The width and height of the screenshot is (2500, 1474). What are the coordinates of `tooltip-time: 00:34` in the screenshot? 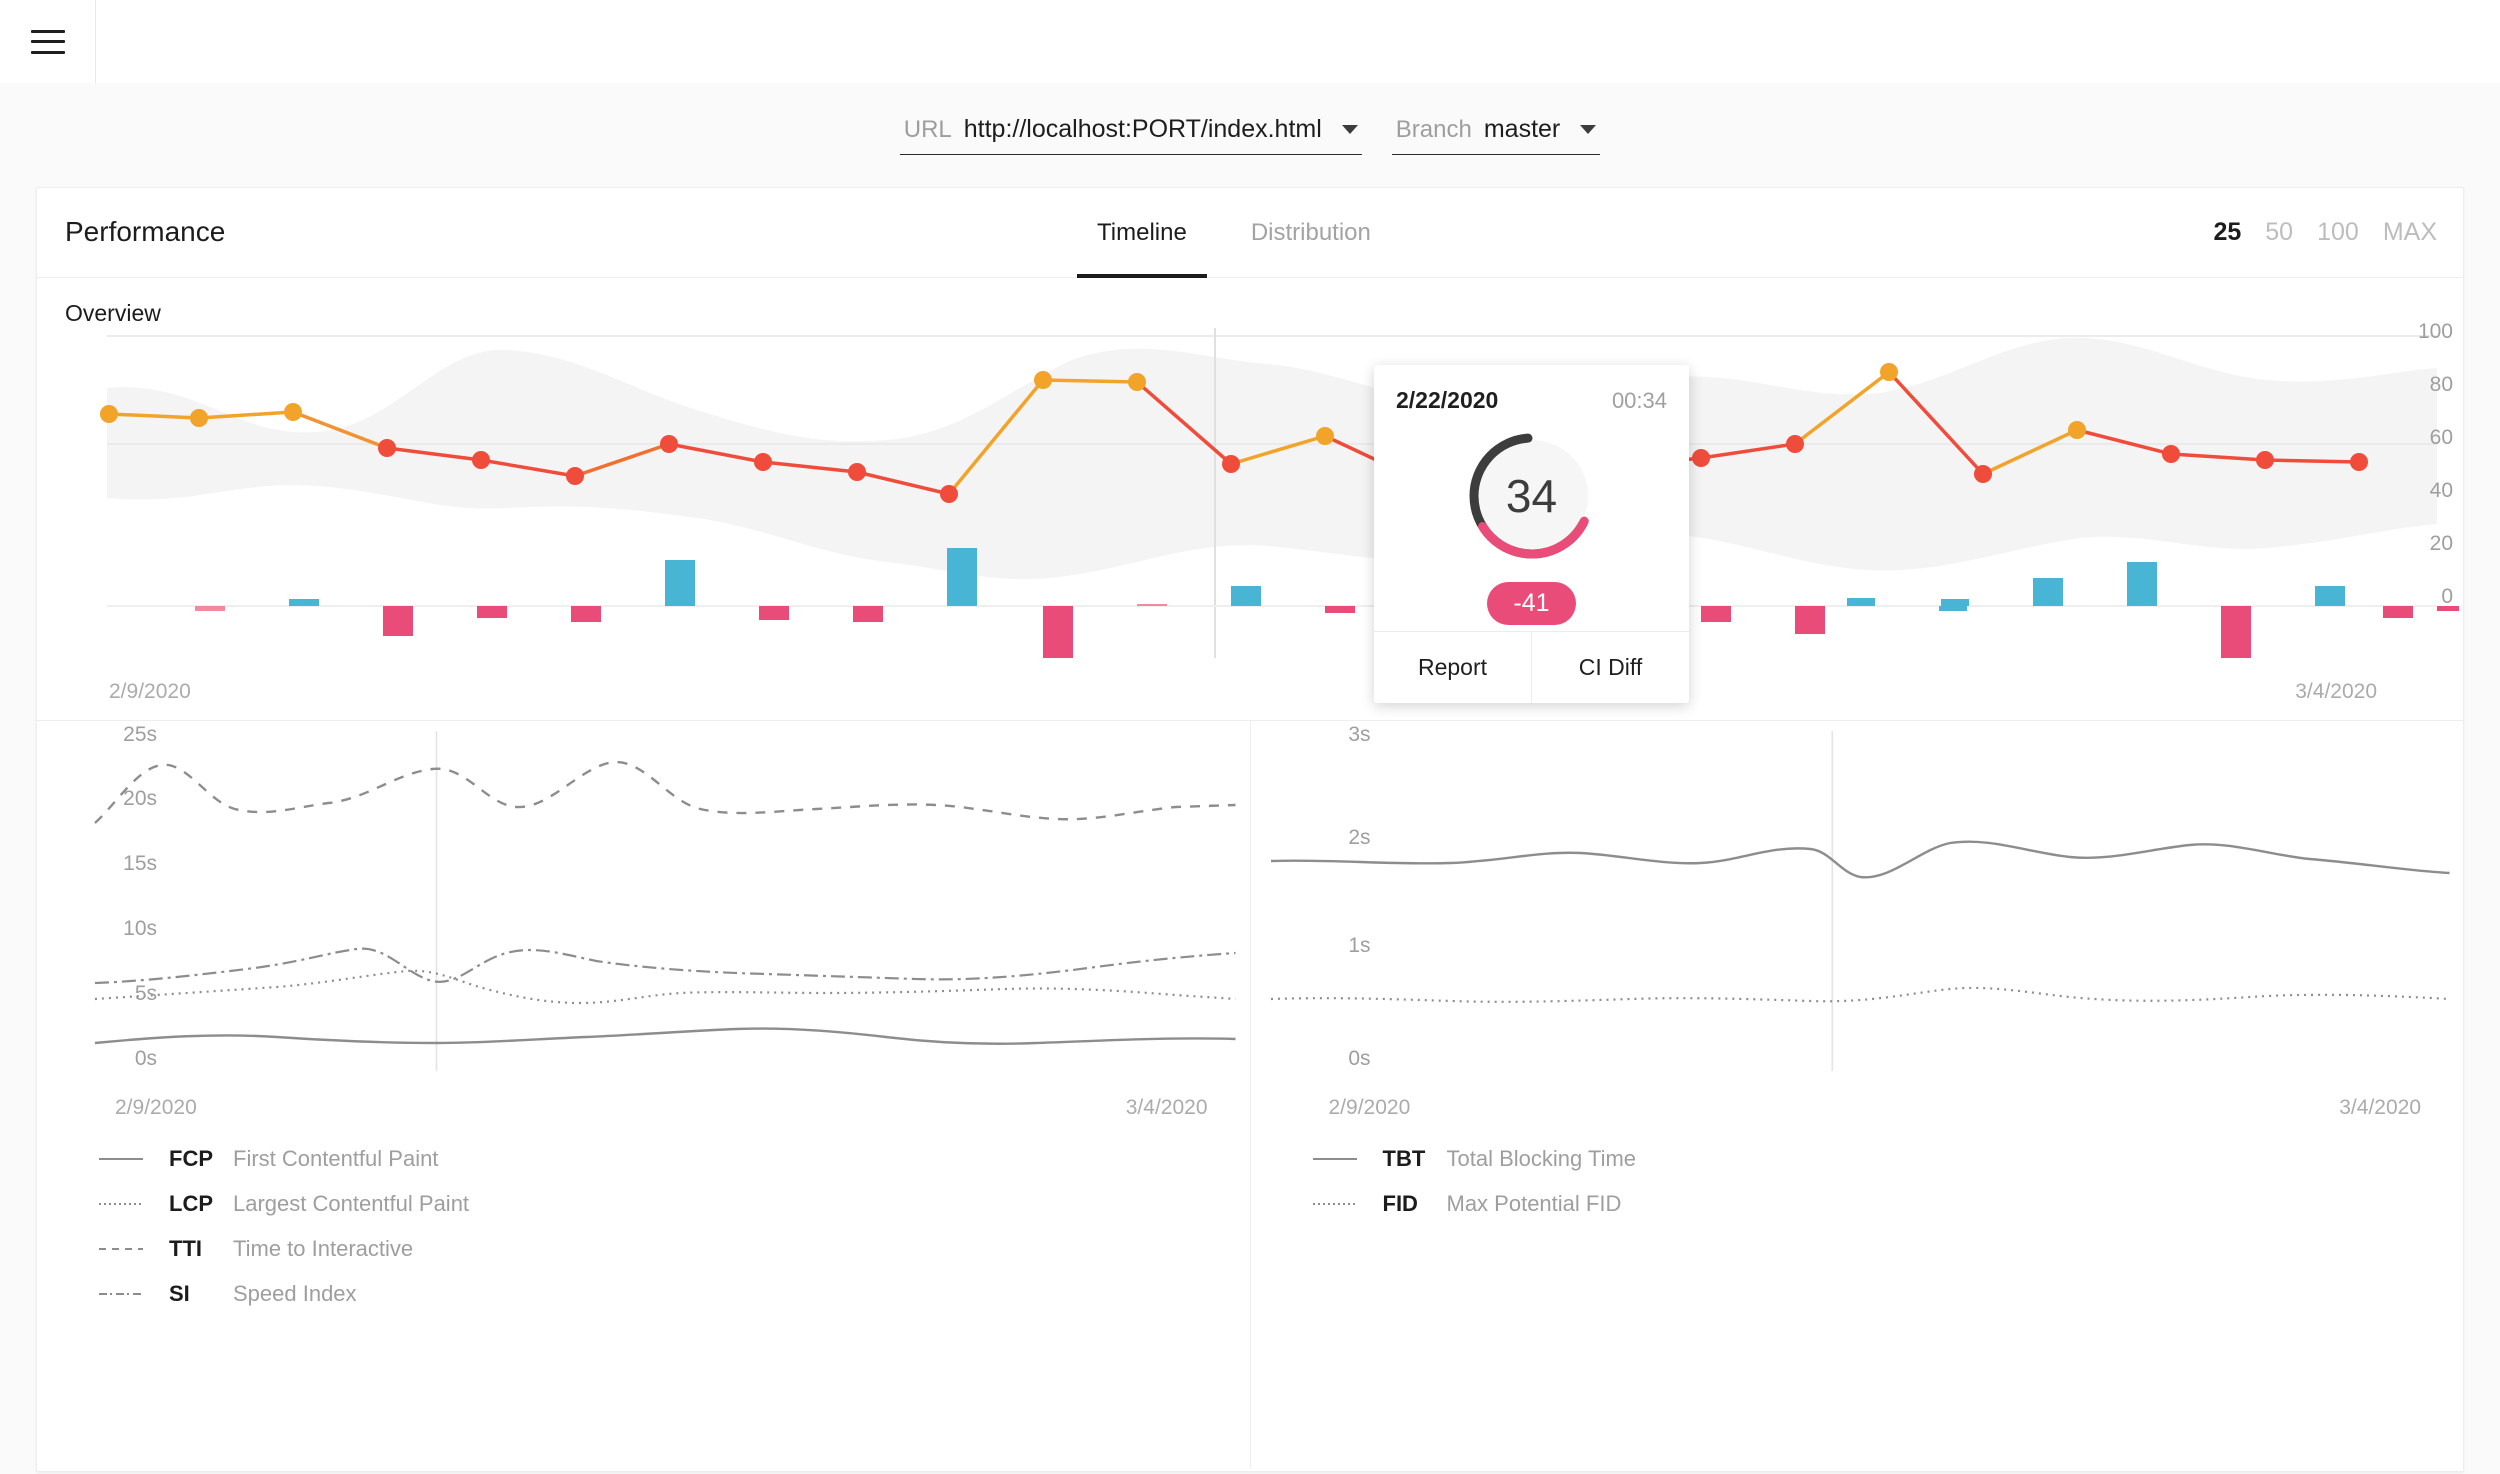 It's located at (1639, 400).